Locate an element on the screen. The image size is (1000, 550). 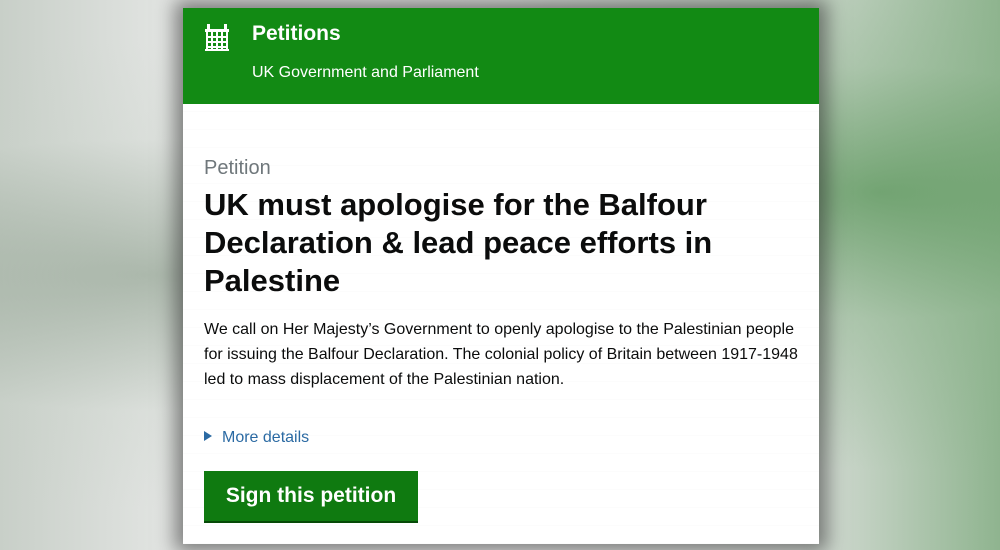
site-header: Petitions UK Government and Parliament is located at coordinates (501, 56).